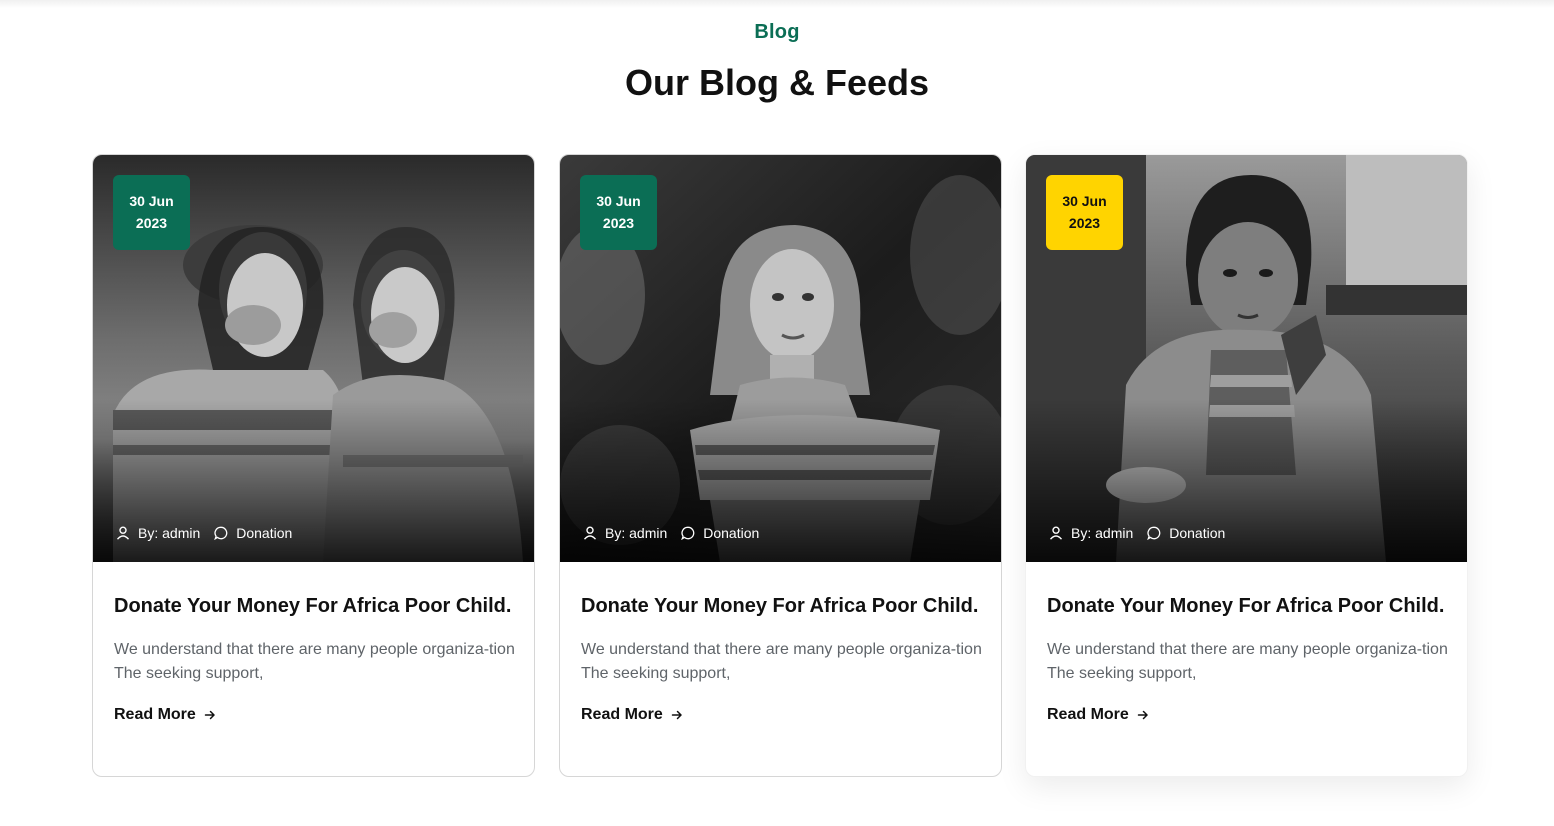  I want to click on section-title: Our Blog & Feeds, so click(777, 82).